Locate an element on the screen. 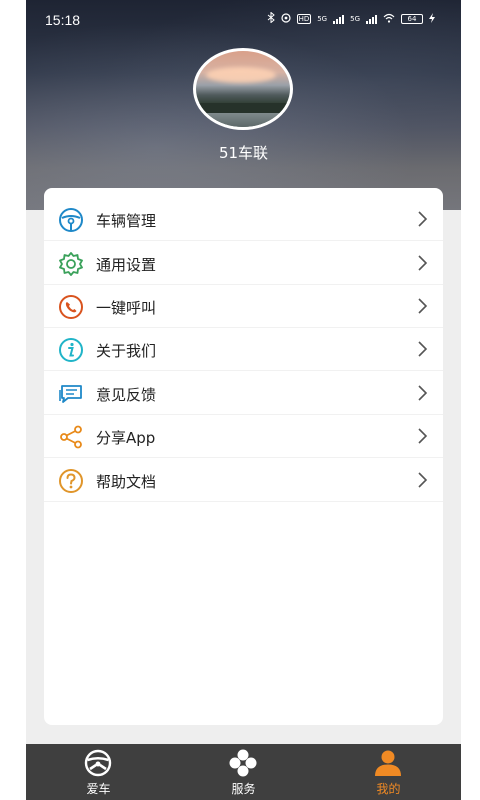 Image resolution: width=480 pixels, height=800 pixels. menu-item-label: 意见反馈 is located at coordinates (126, 395).